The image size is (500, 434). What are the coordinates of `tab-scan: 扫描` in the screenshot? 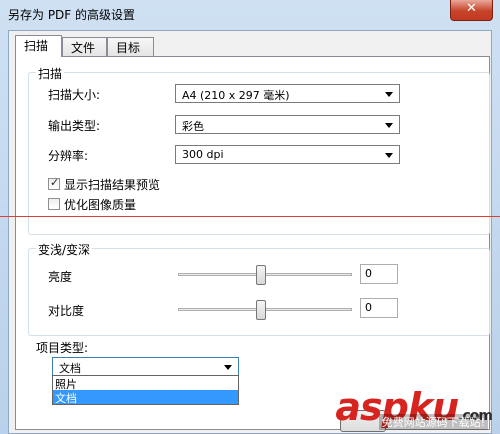 It's located at (38, 46).